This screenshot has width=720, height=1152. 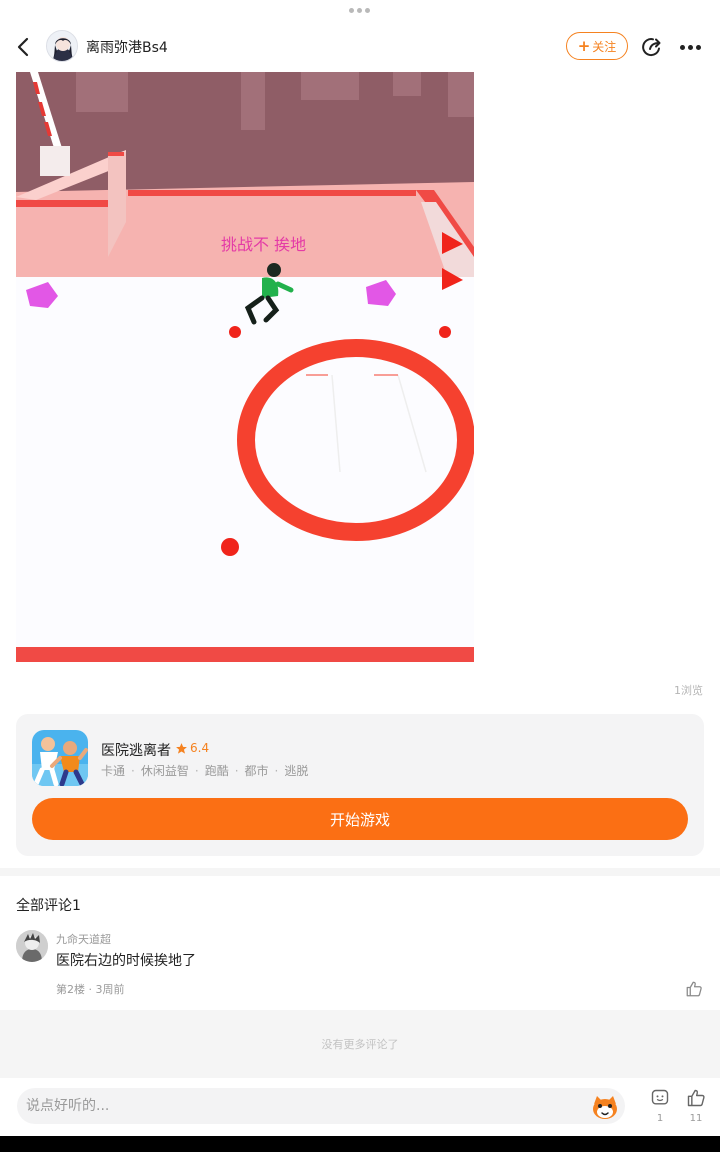 I want to click on comment-item: 九命天道超 医院右边的时候挨地了 第2楼 · 3周前, so click(x=360, y=964).